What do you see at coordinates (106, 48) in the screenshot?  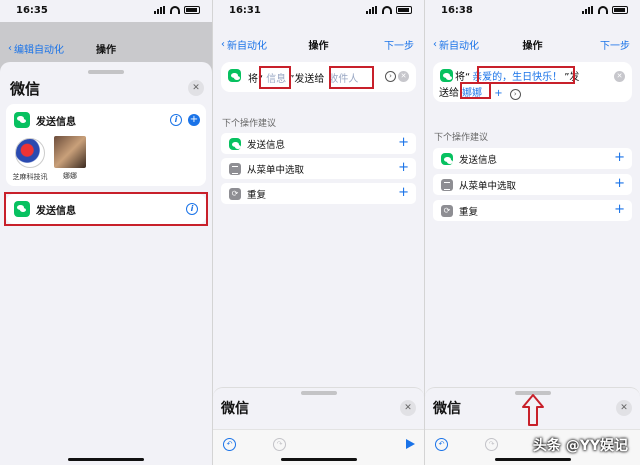 I see `nav-bar: ‹ 编辑自动化 操作` at bounding box center [106, 48].